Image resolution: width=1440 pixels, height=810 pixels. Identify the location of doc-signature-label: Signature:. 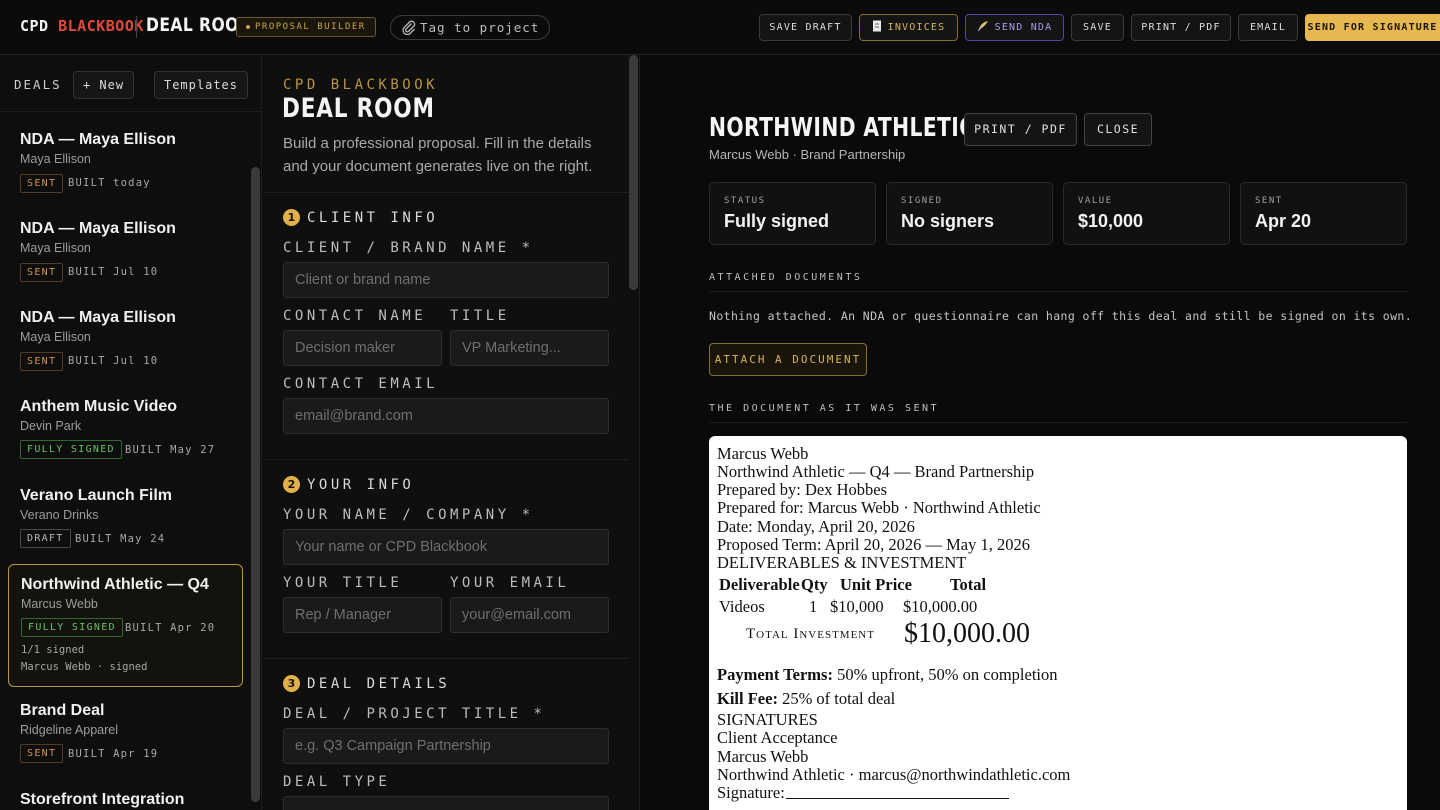
(751, 792).